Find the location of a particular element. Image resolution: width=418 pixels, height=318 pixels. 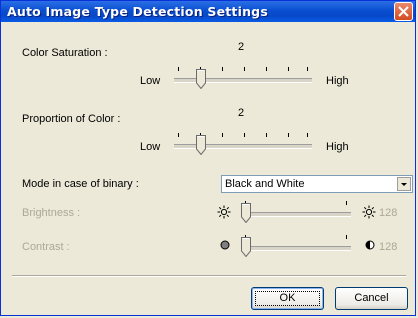

brightness-slider is located at coordinates (296, 213).